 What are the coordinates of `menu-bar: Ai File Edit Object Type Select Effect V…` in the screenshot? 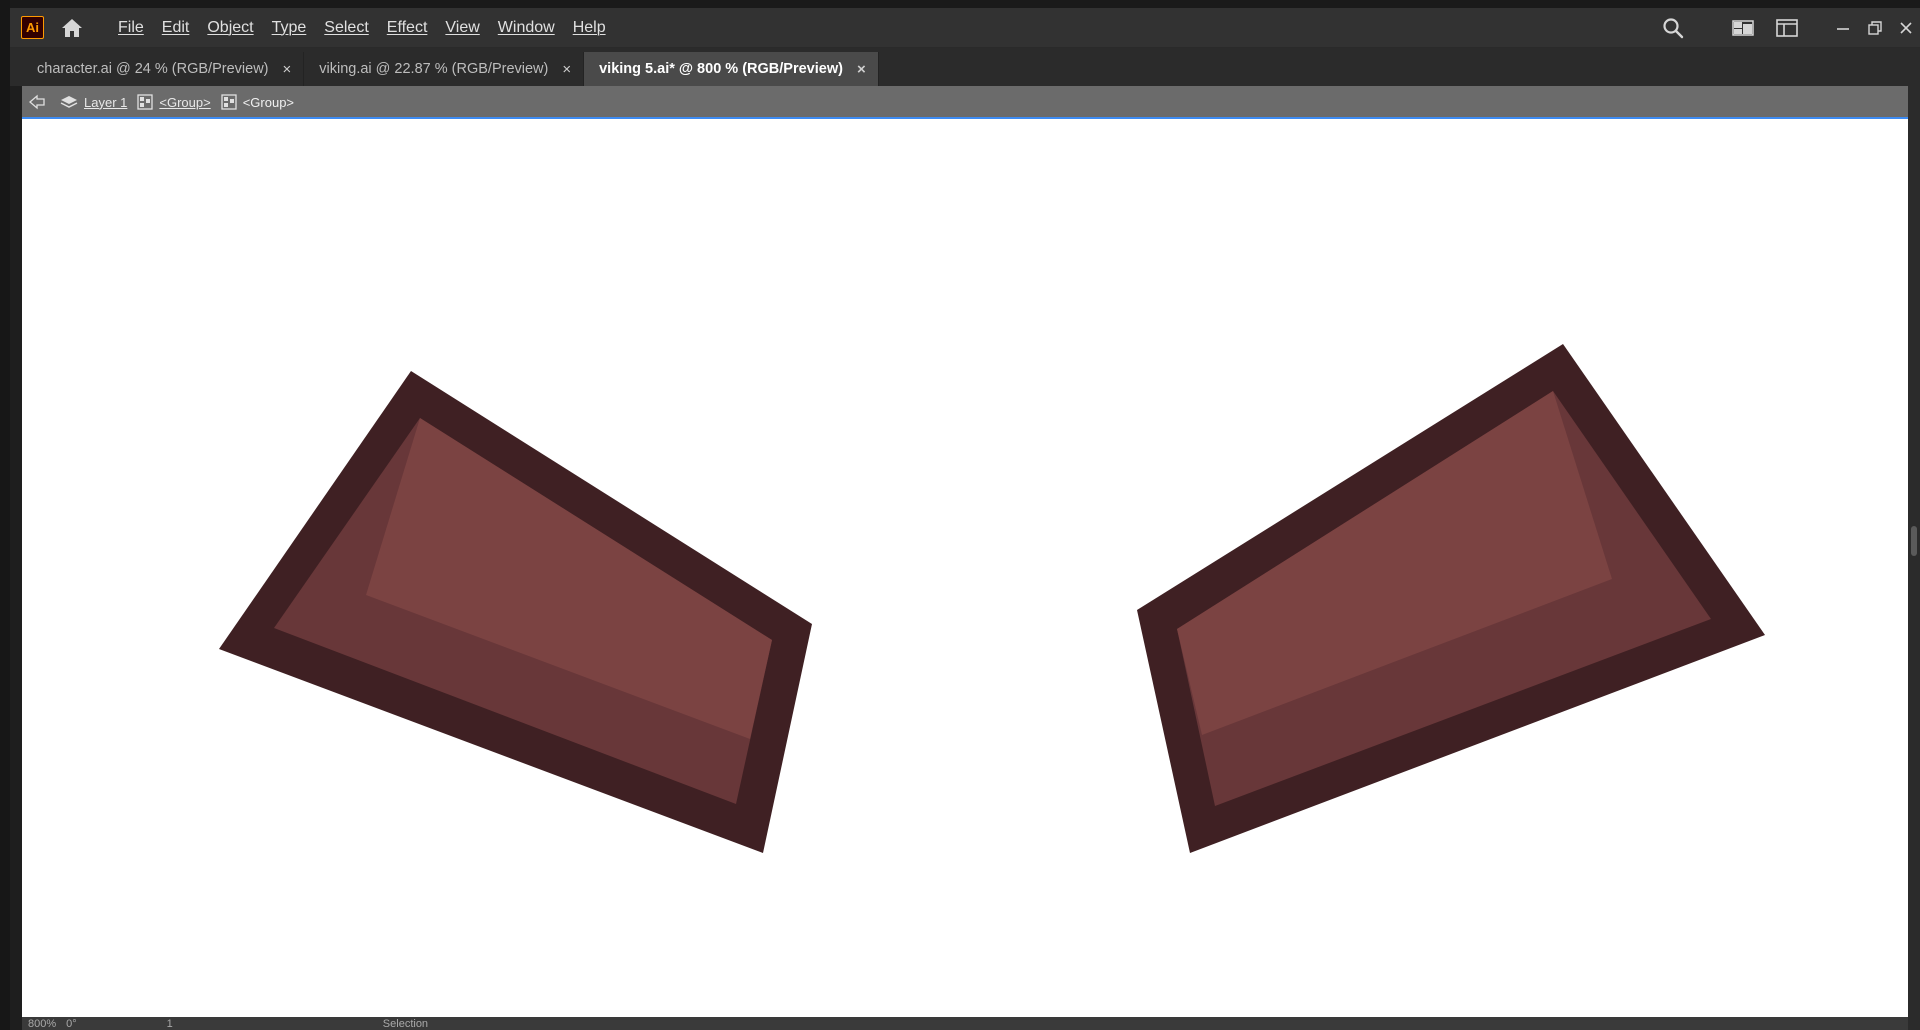 It's located at (965, 28).